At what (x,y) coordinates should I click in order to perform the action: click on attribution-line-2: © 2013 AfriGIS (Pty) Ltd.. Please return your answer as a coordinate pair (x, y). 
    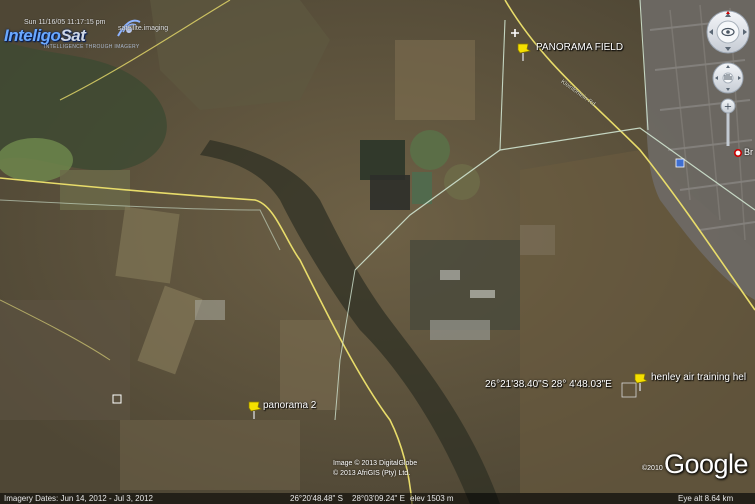
    Looking at the image, I should click on (372, 473).